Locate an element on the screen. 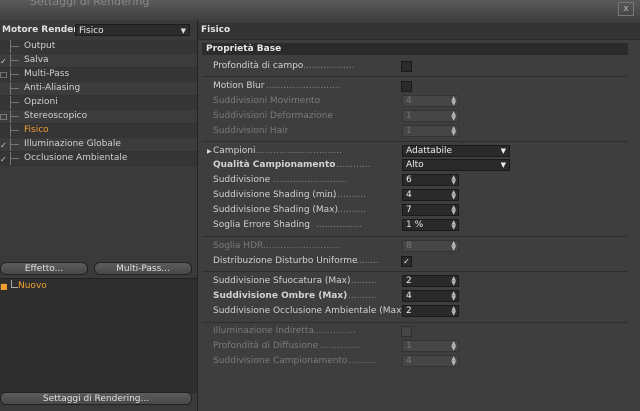 The width and height of the screenshot is (640, 411). tab-title: Fisico is located at coordinates (216, 30).